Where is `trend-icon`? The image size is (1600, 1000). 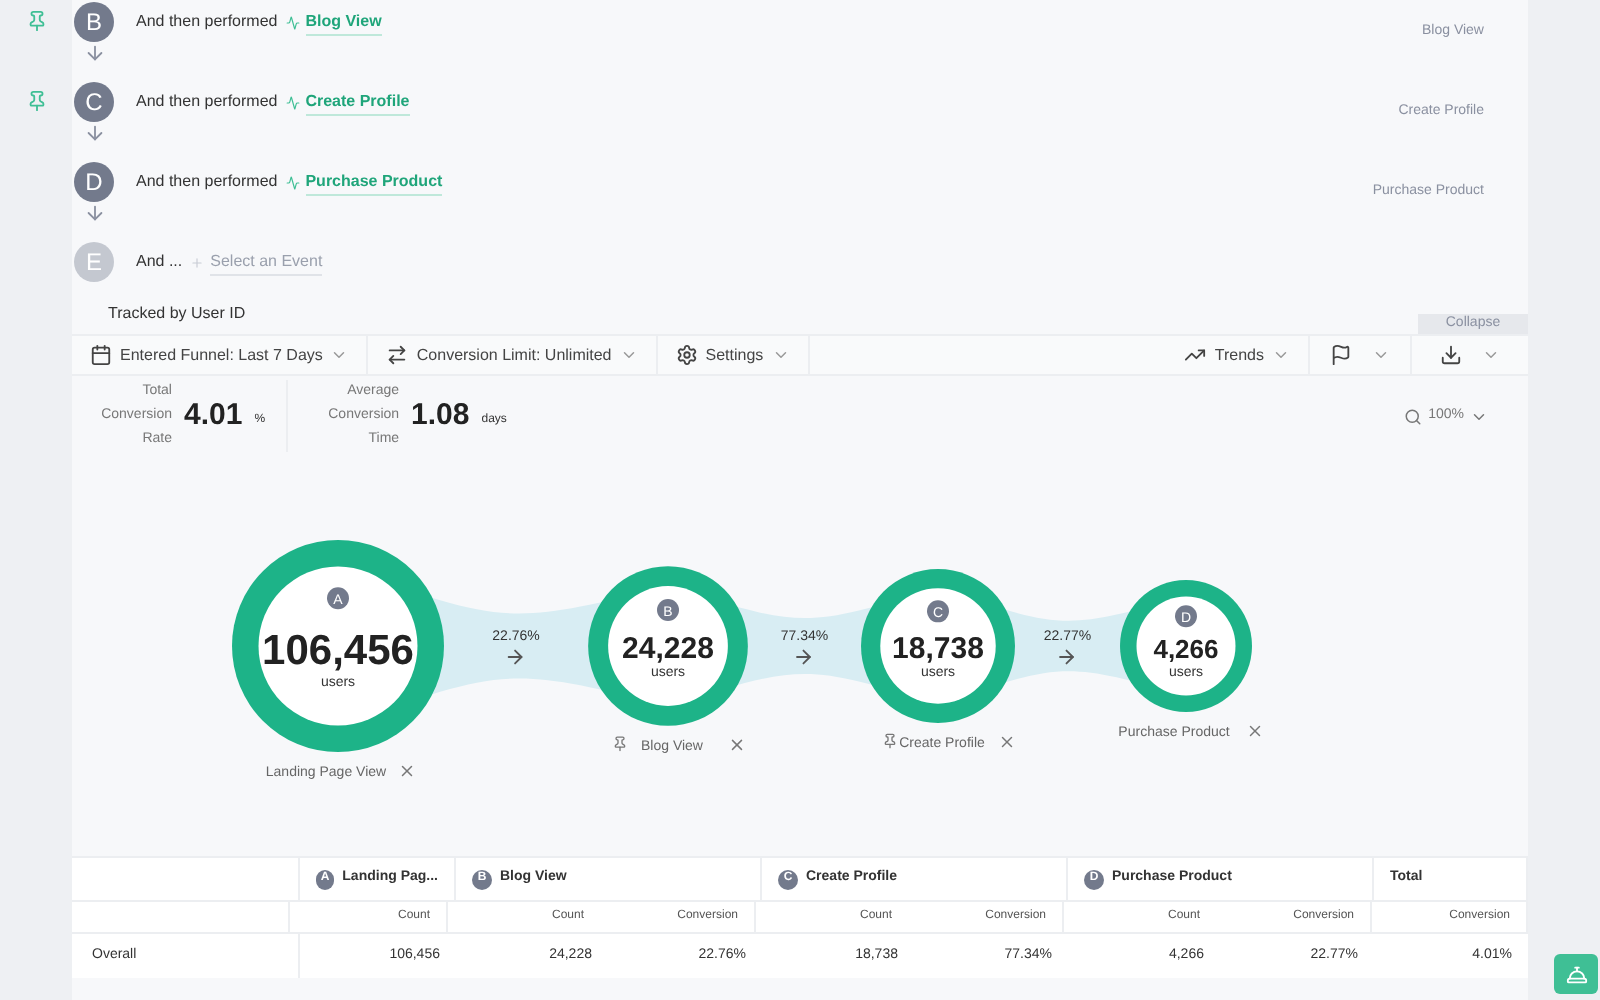 trend-icon is located at coordinates (1195, 355).